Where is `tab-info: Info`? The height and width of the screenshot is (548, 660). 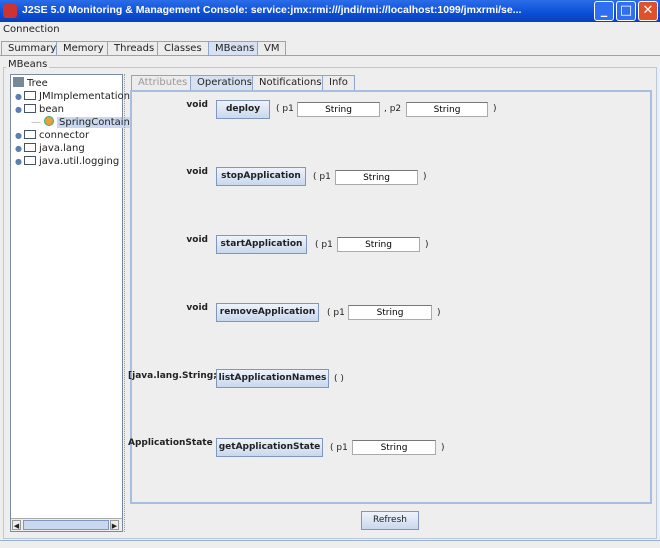 tab-info: Info is located at coordinates (338, 82).